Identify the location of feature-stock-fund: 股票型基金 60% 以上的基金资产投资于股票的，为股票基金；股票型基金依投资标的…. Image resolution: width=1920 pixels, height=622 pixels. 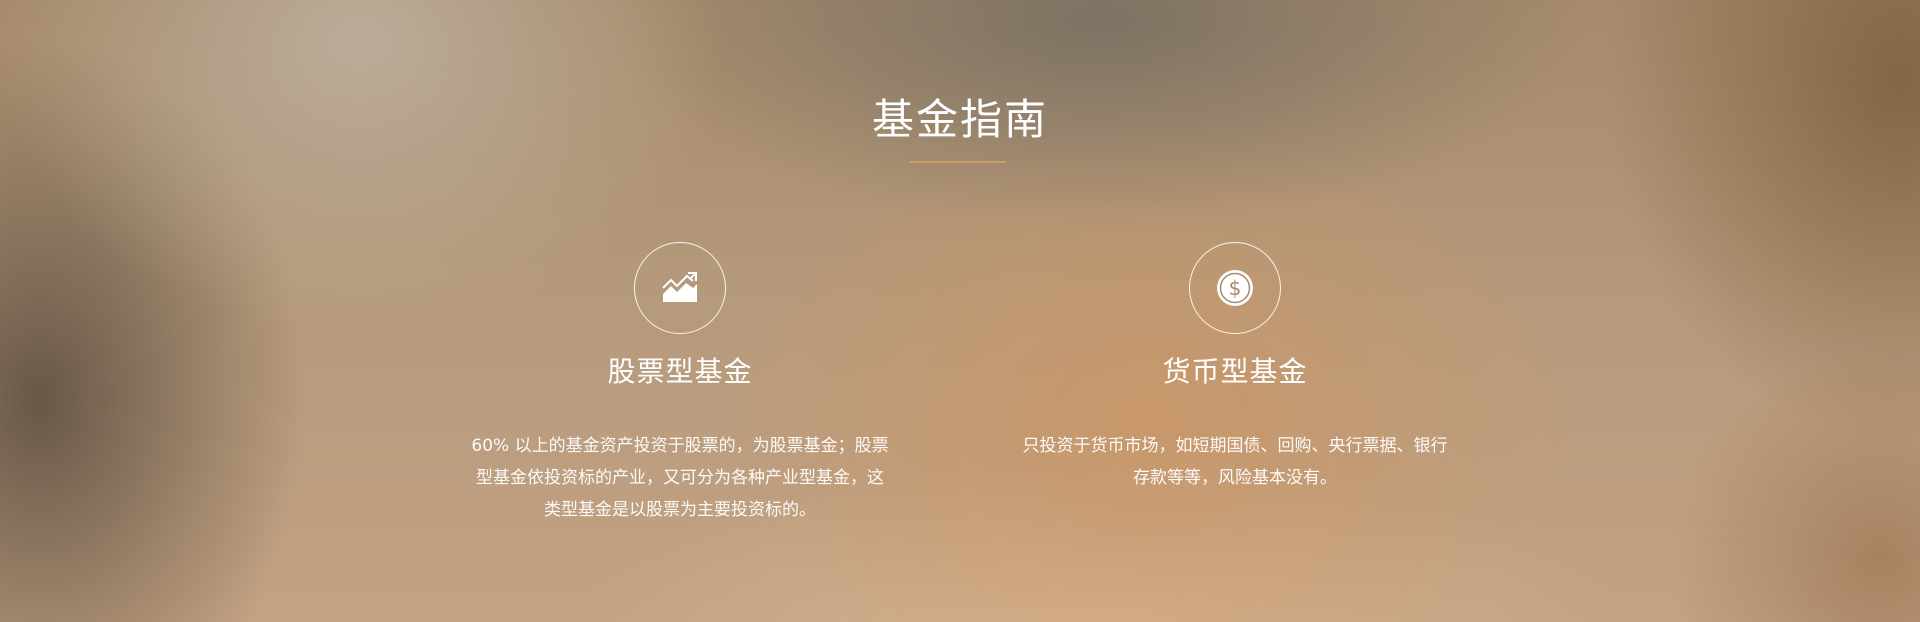
(680, 384).